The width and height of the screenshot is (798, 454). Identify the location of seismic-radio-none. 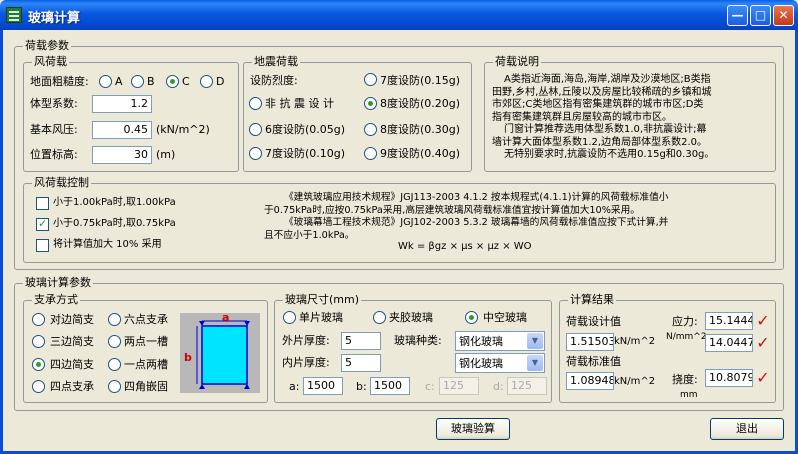
(255, 103).